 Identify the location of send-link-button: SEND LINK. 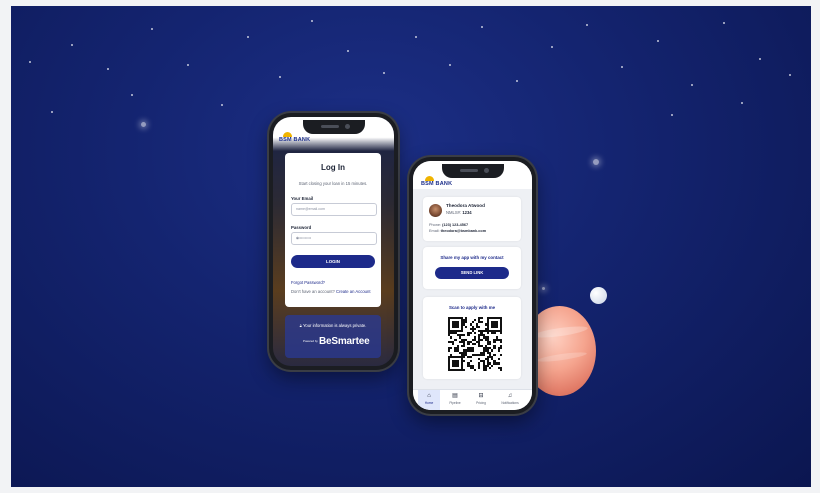
(472, 273).